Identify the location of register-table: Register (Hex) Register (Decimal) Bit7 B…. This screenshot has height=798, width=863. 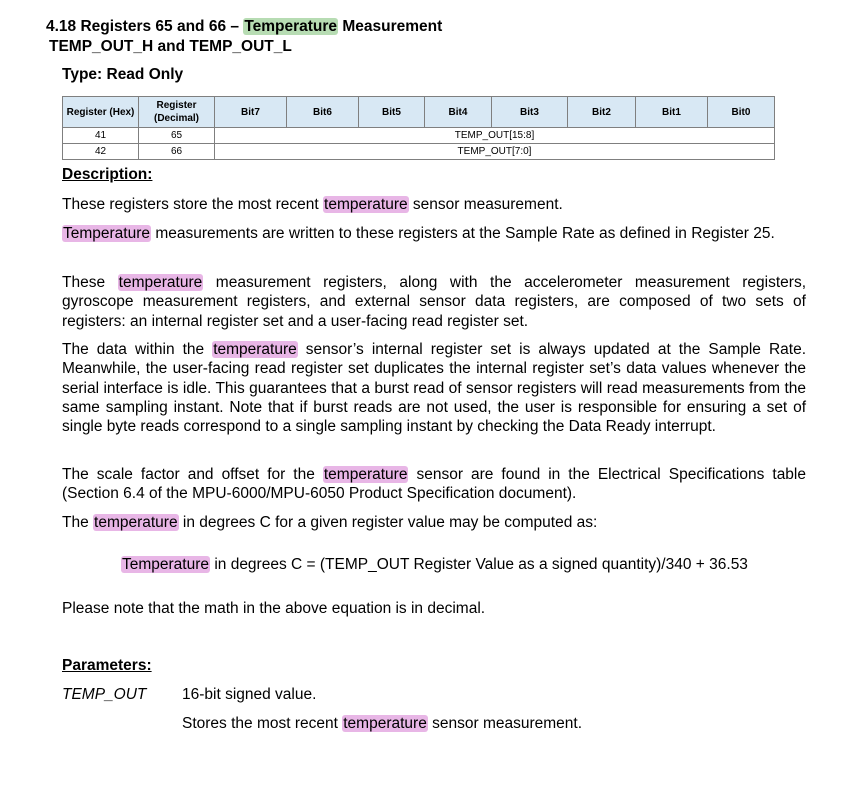
(418, 128).